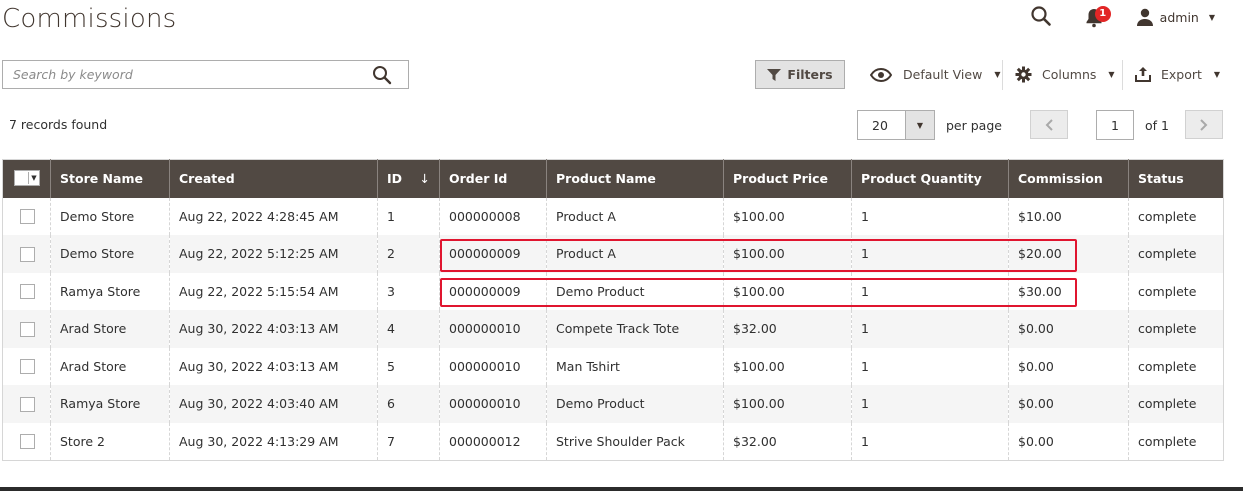  What do you see at coordinates (1175, 17) in the screenshot?
I see `admin-user-menu: admin ▼` at bounding box center [1175, 17].